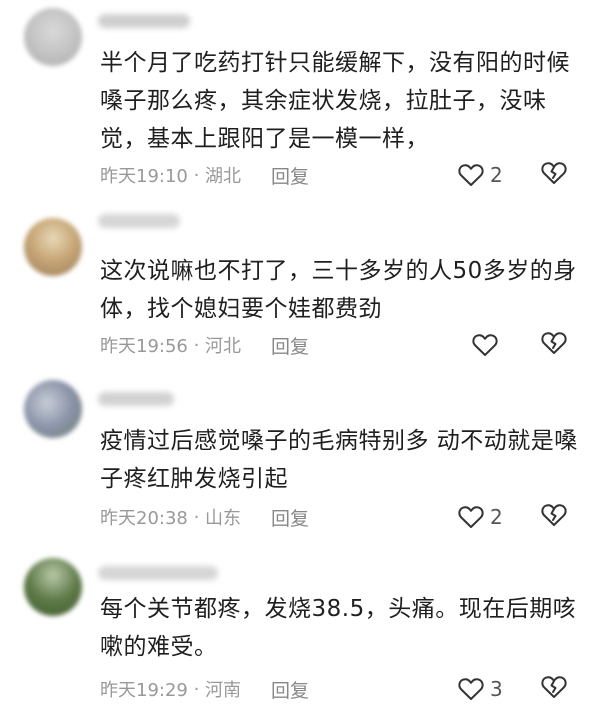  Describe the element at coordinates (144, 346) in the screenshot. I see `comment-time: 昨天19:56` at that location.